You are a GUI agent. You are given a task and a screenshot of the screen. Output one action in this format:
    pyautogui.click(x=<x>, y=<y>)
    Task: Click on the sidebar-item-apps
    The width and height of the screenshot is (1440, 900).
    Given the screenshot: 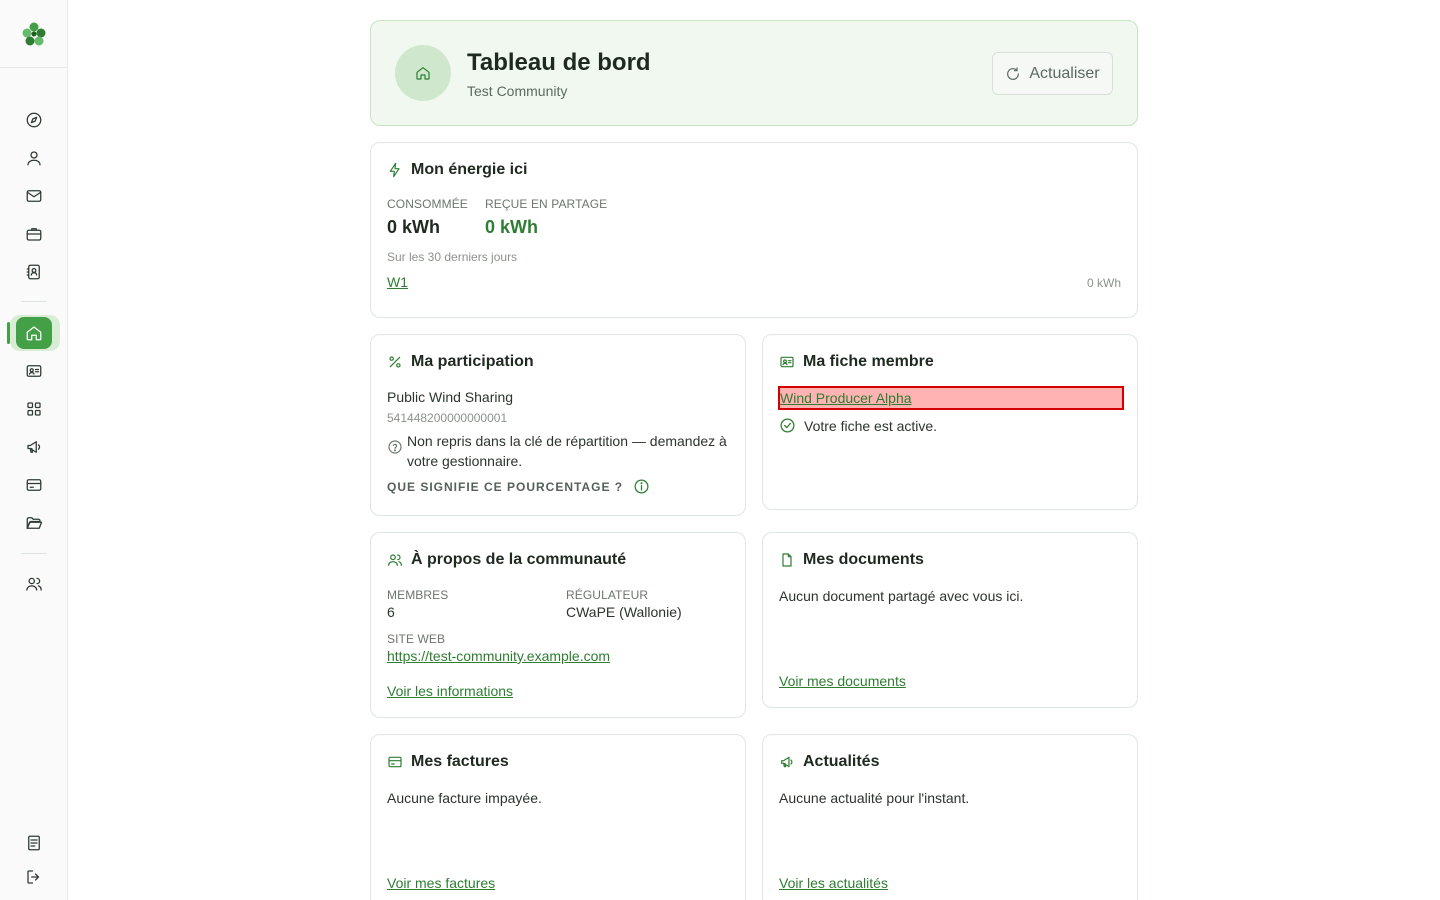 What is the action you would take?
    pyautogui.click(x=34, y=409)
    